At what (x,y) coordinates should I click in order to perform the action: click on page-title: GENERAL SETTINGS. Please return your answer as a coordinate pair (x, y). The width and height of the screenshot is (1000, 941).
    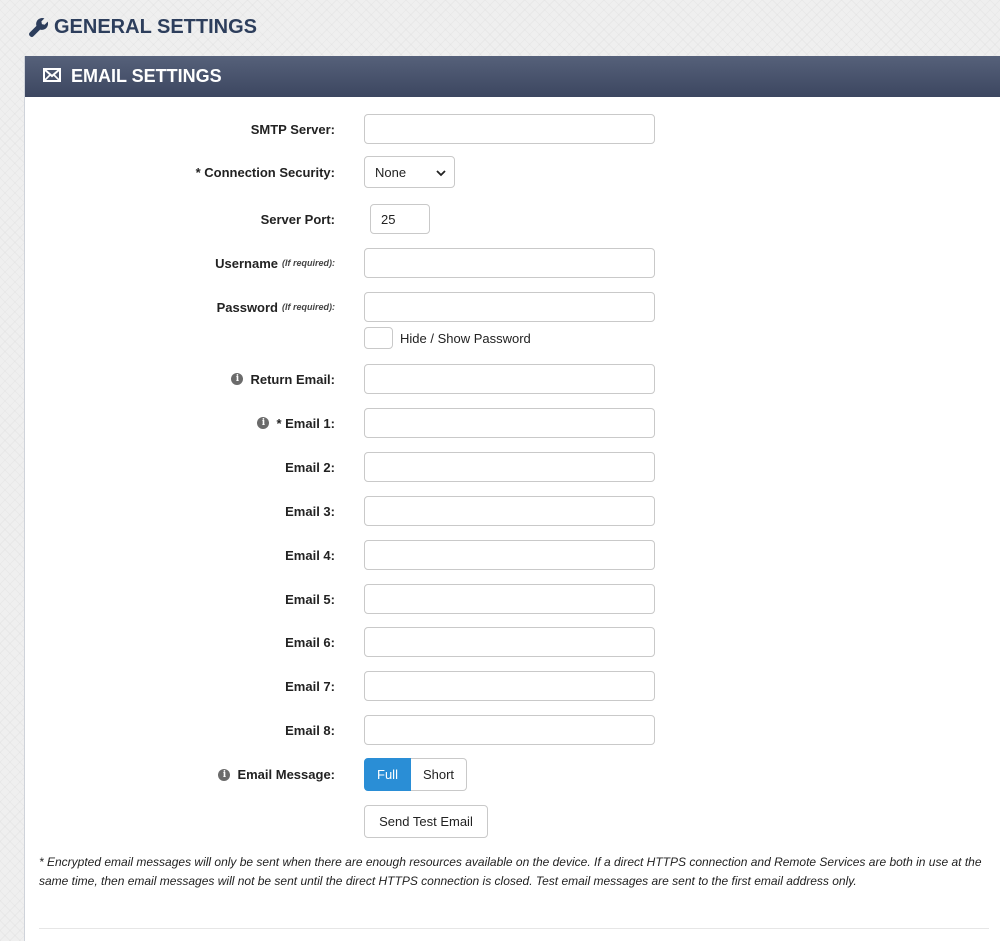
    Looking at the image, I should click on (142, 27).